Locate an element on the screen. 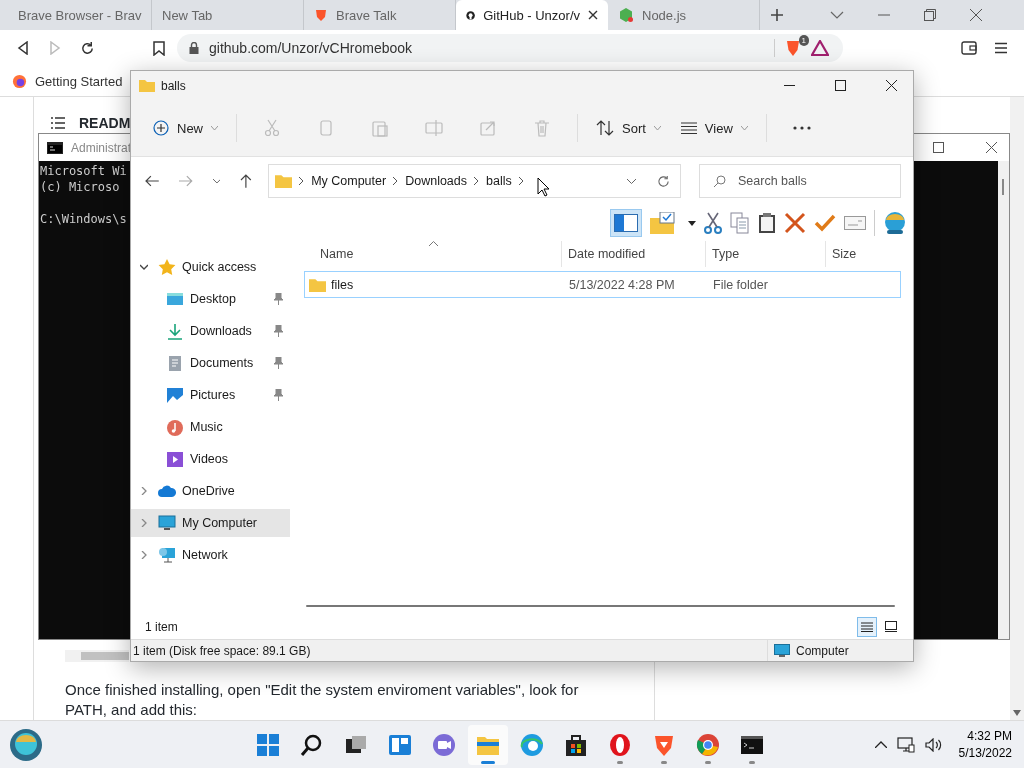 This screenshot has height=768, width=1024. refresh-icon is located at coordinates (663, 181).